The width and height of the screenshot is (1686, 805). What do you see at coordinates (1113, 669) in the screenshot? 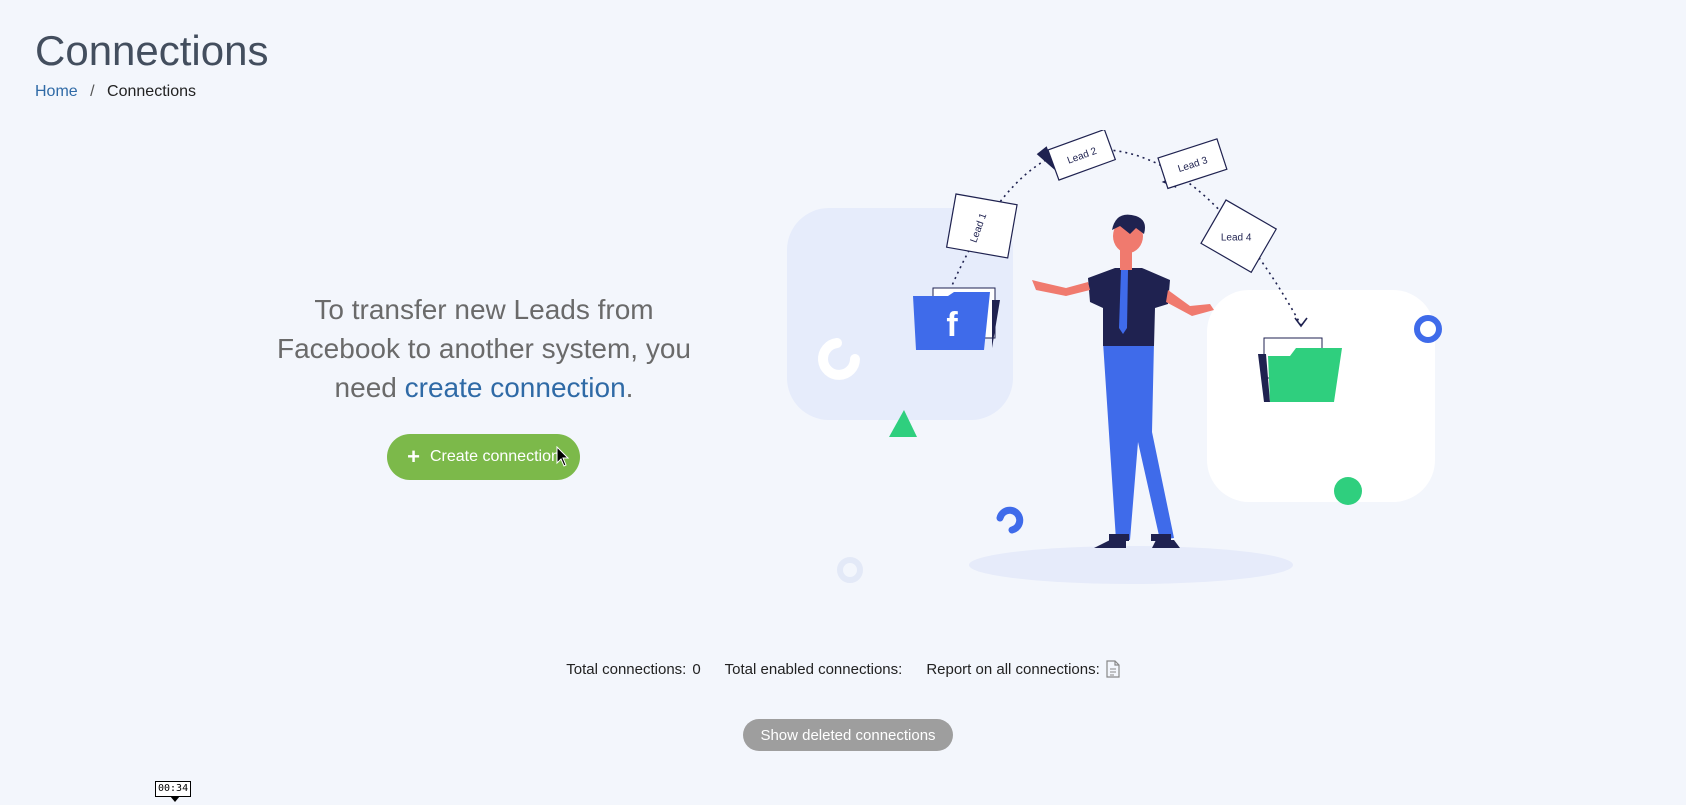
I see `document-icon` at bounding box center [1113, 669].